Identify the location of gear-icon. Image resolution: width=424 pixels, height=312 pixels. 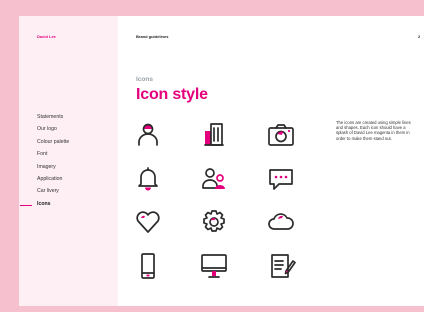
(214, 222).